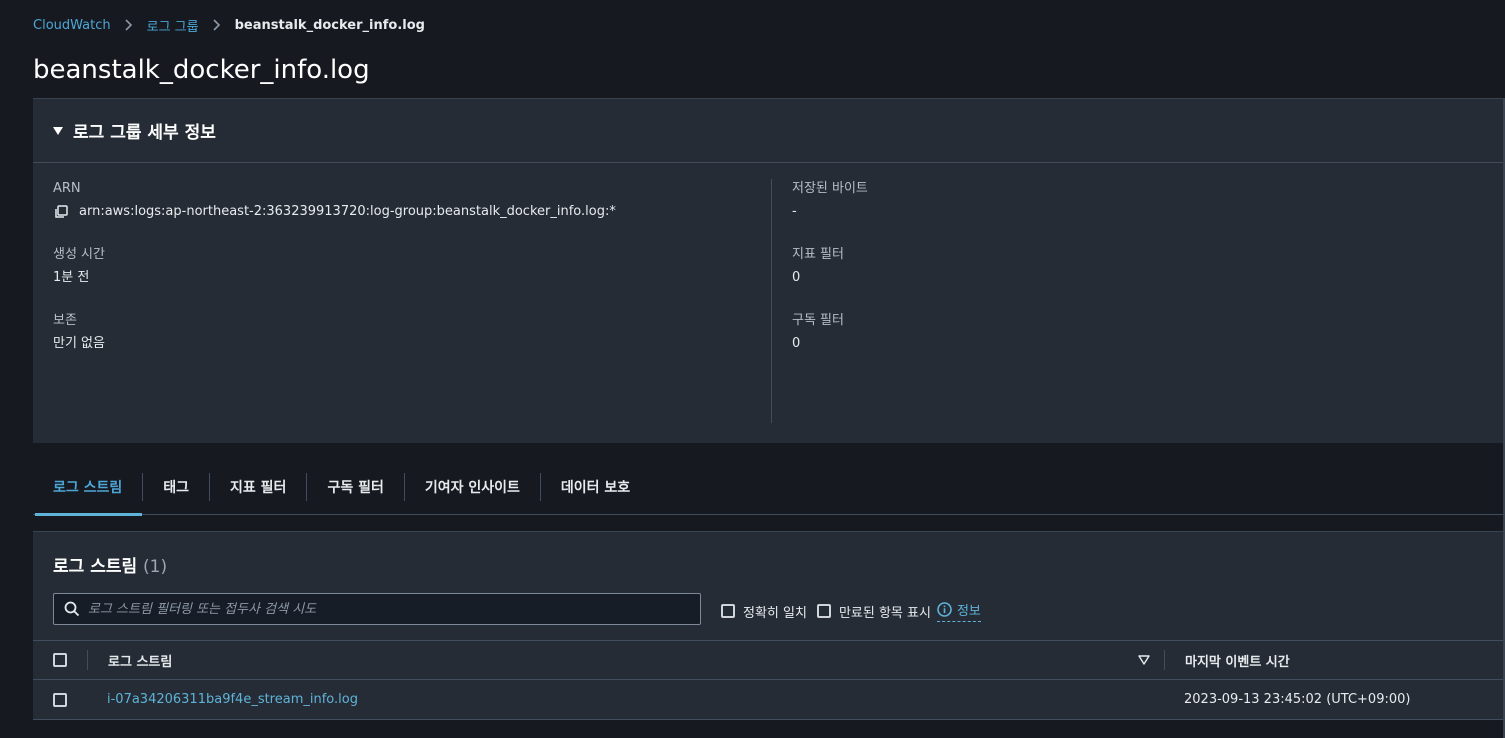  What do you see at coordinates (830, 212) in the screenshot?
I see `stored-bytes-field: 저장된 바이트 -` at bounding box center [830, 212].